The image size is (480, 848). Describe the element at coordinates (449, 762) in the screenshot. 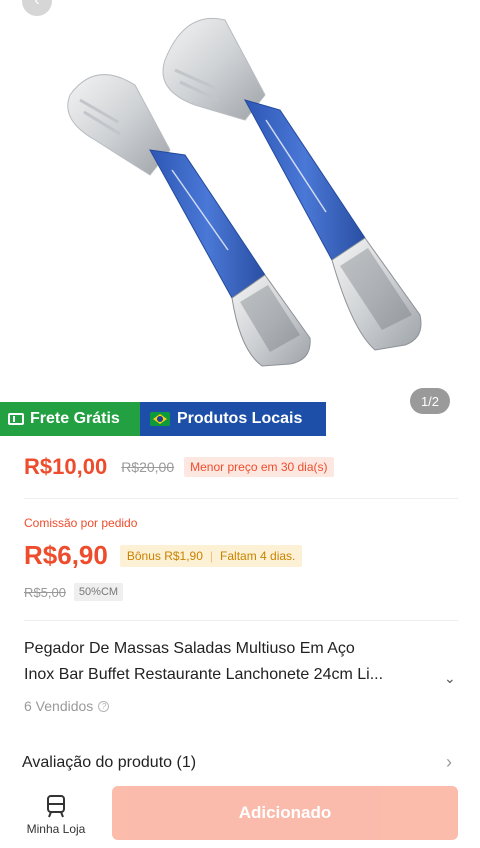

I see `chevron-right-icon: ›` at that location.